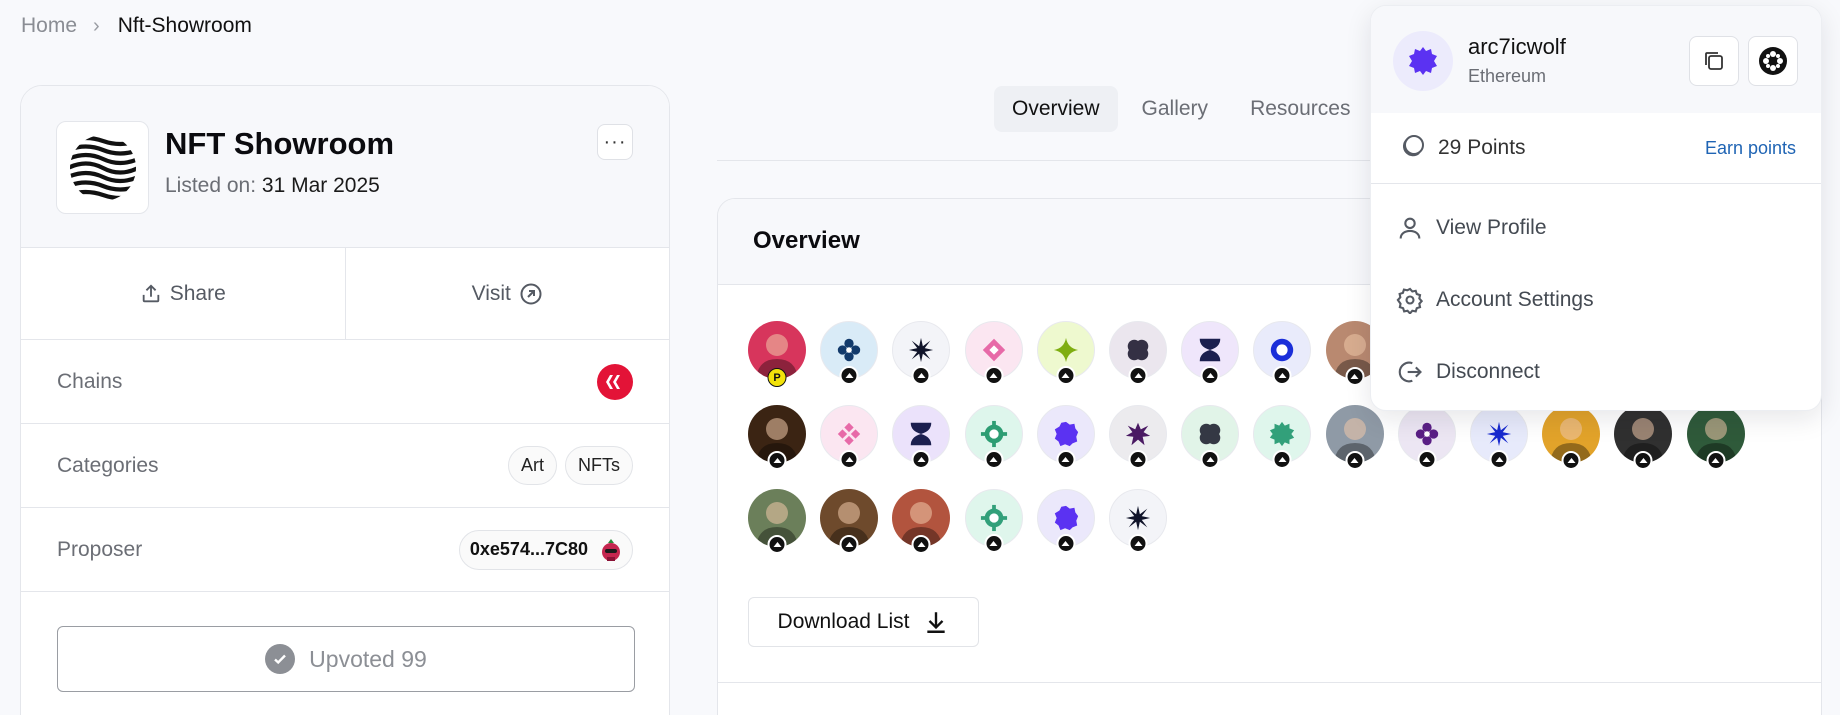 Image resolution: width=1840 pixels, height=715 pixels. What do you see at coordinates (1488, 371) in the screenshot?
I see `menu-label: Disconnect` at bounding box center [1488, 371].